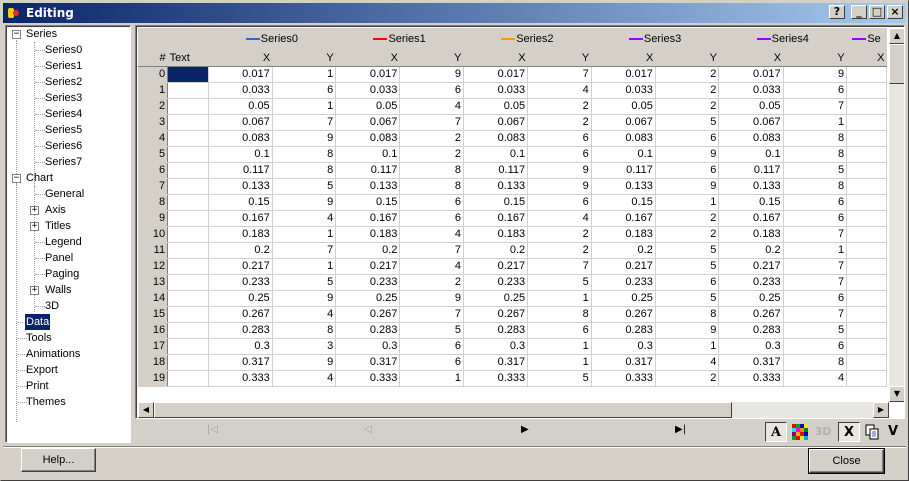  What do you see at coordinates (63, 162) in the screenshot?
I see `tree-item-series7: Series7` at bounding box center [63, 162].